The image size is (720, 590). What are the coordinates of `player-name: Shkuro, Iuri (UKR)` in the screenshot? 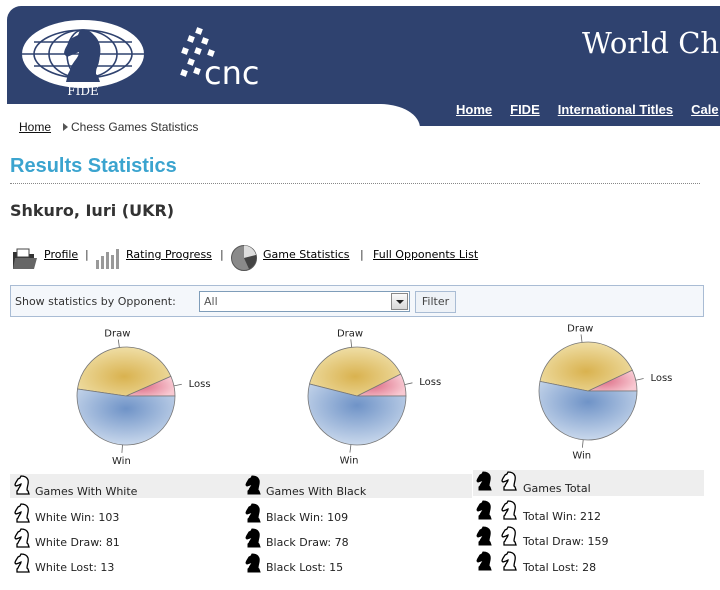 It's located at (92, 210).